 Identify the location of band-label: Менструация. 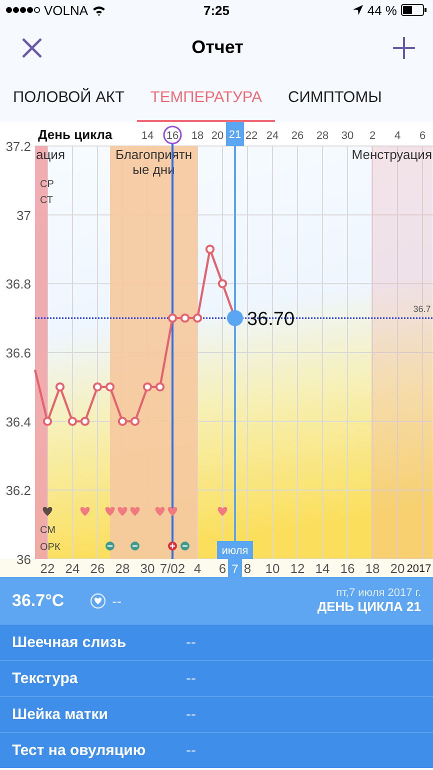
(392, 154).